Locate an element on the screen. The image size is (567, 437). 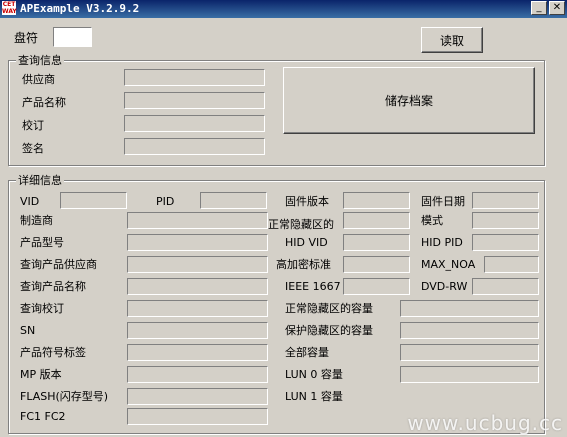
fc1-fc2-field is located at coordinates (197, 416).